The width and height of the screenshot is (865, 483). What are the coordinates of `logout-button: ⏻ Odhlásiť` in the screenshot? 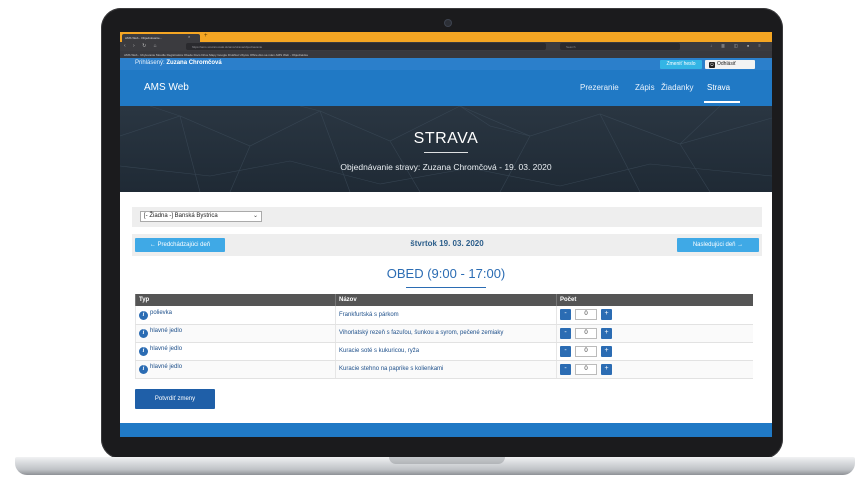 It's located at (730, 64).